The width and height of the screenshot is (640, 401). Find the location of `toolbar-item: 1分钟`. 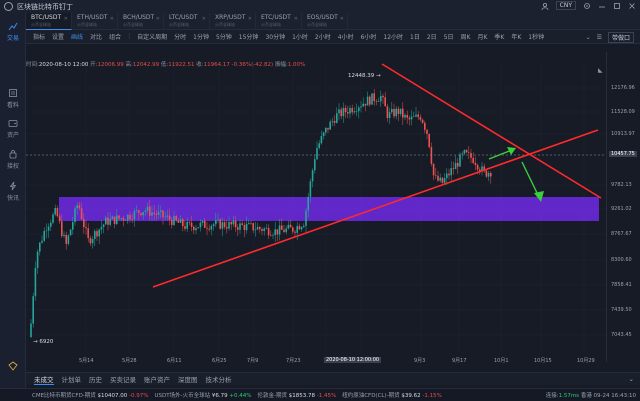

toolbar-item: 1分钟 is located at coordinates (201, 36).